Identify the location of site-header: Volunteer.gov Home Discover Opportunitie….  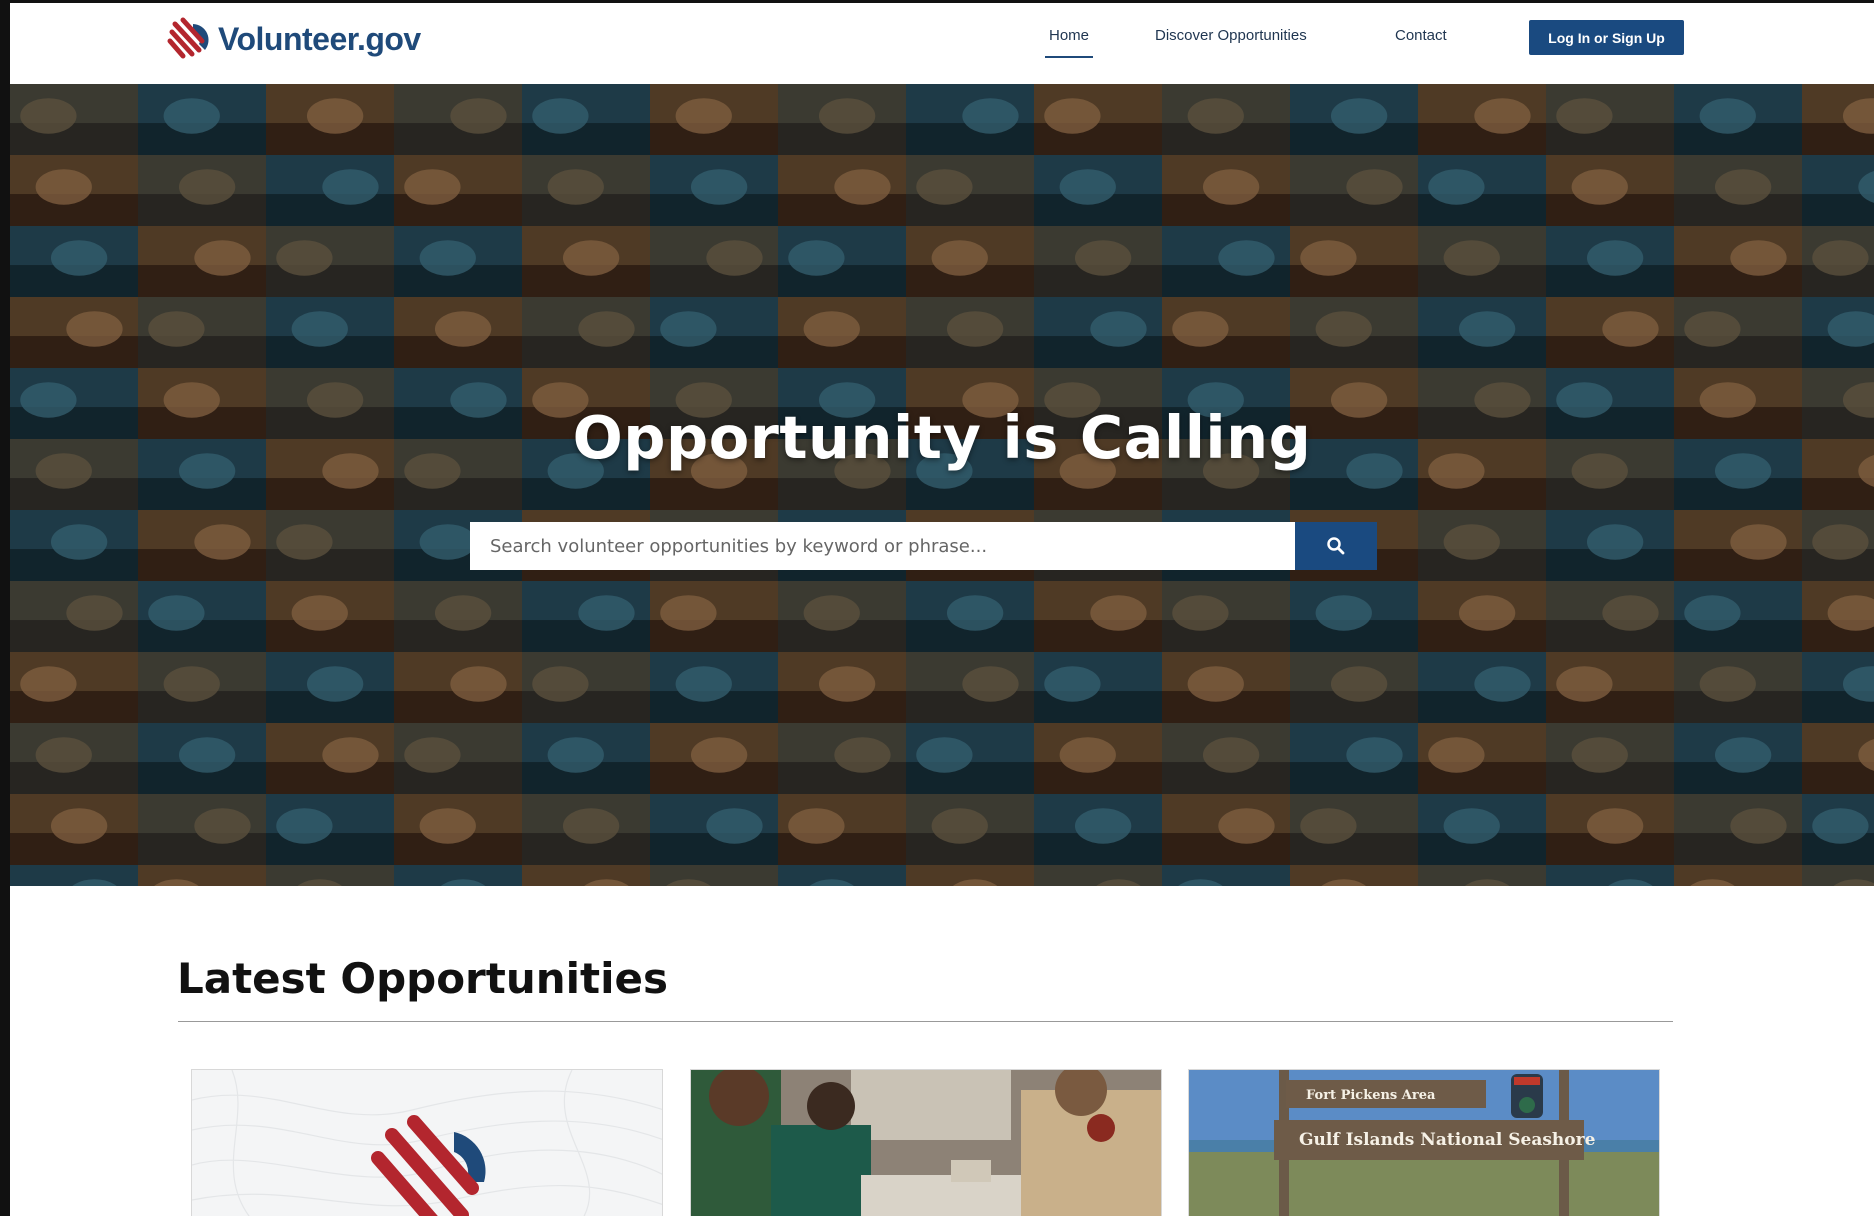
(942, 43).